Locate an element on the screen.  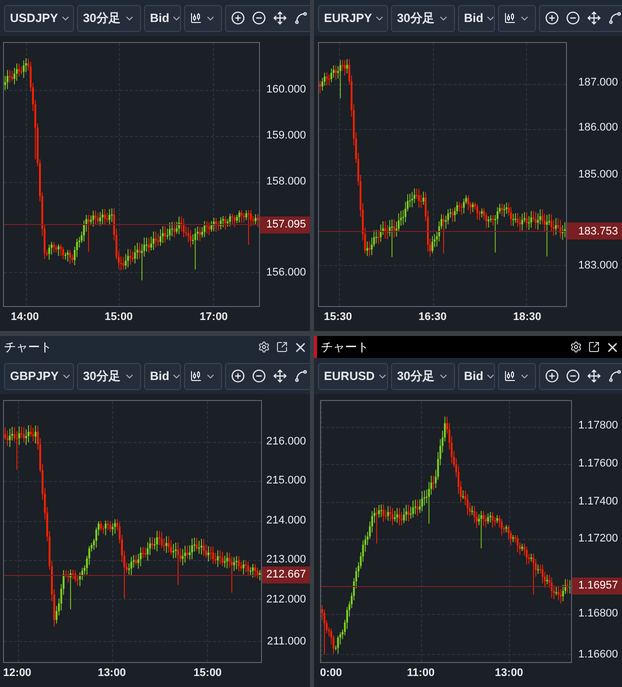
price-tick-label: 160.000 is located at coordinates (286, 90).